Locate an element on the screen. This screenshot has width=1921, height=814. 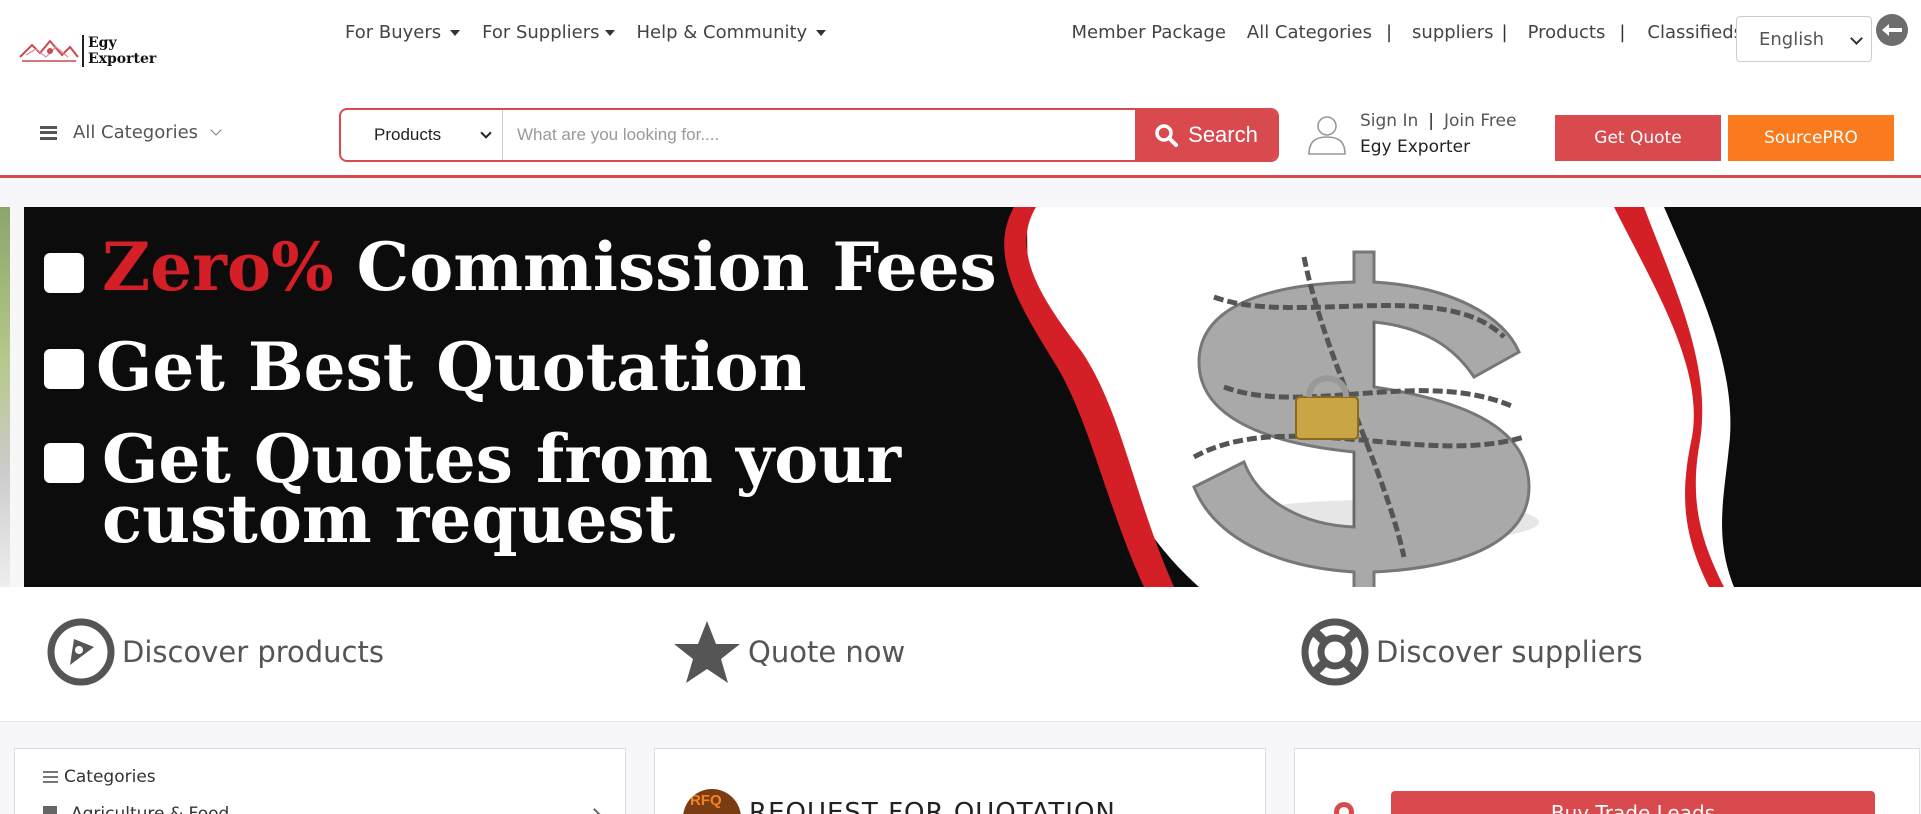
banner-zero-percent: Zero% is located at coordinates (218, 267).